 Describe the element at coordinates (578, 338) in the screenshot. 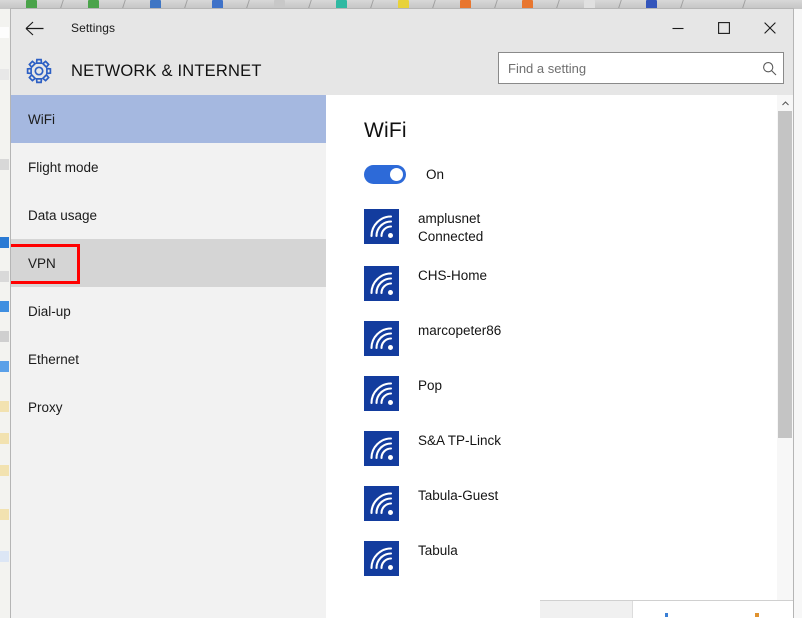

I see `network-list-item: marcopeter86` at that location.